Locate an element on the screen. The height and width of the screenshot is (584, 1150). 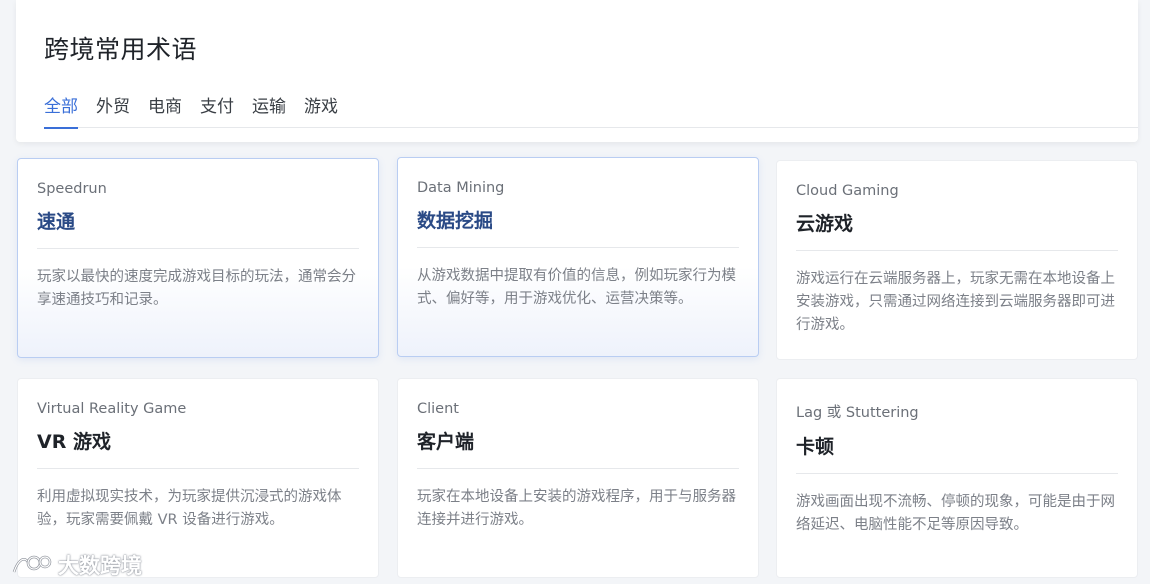
term-description: 利用虚拟现实技术，为玩家提供沉浸式的游戏体验，玩家需要佩戴 VR 设备进行游戏。 is located at coordinates (189, 508).